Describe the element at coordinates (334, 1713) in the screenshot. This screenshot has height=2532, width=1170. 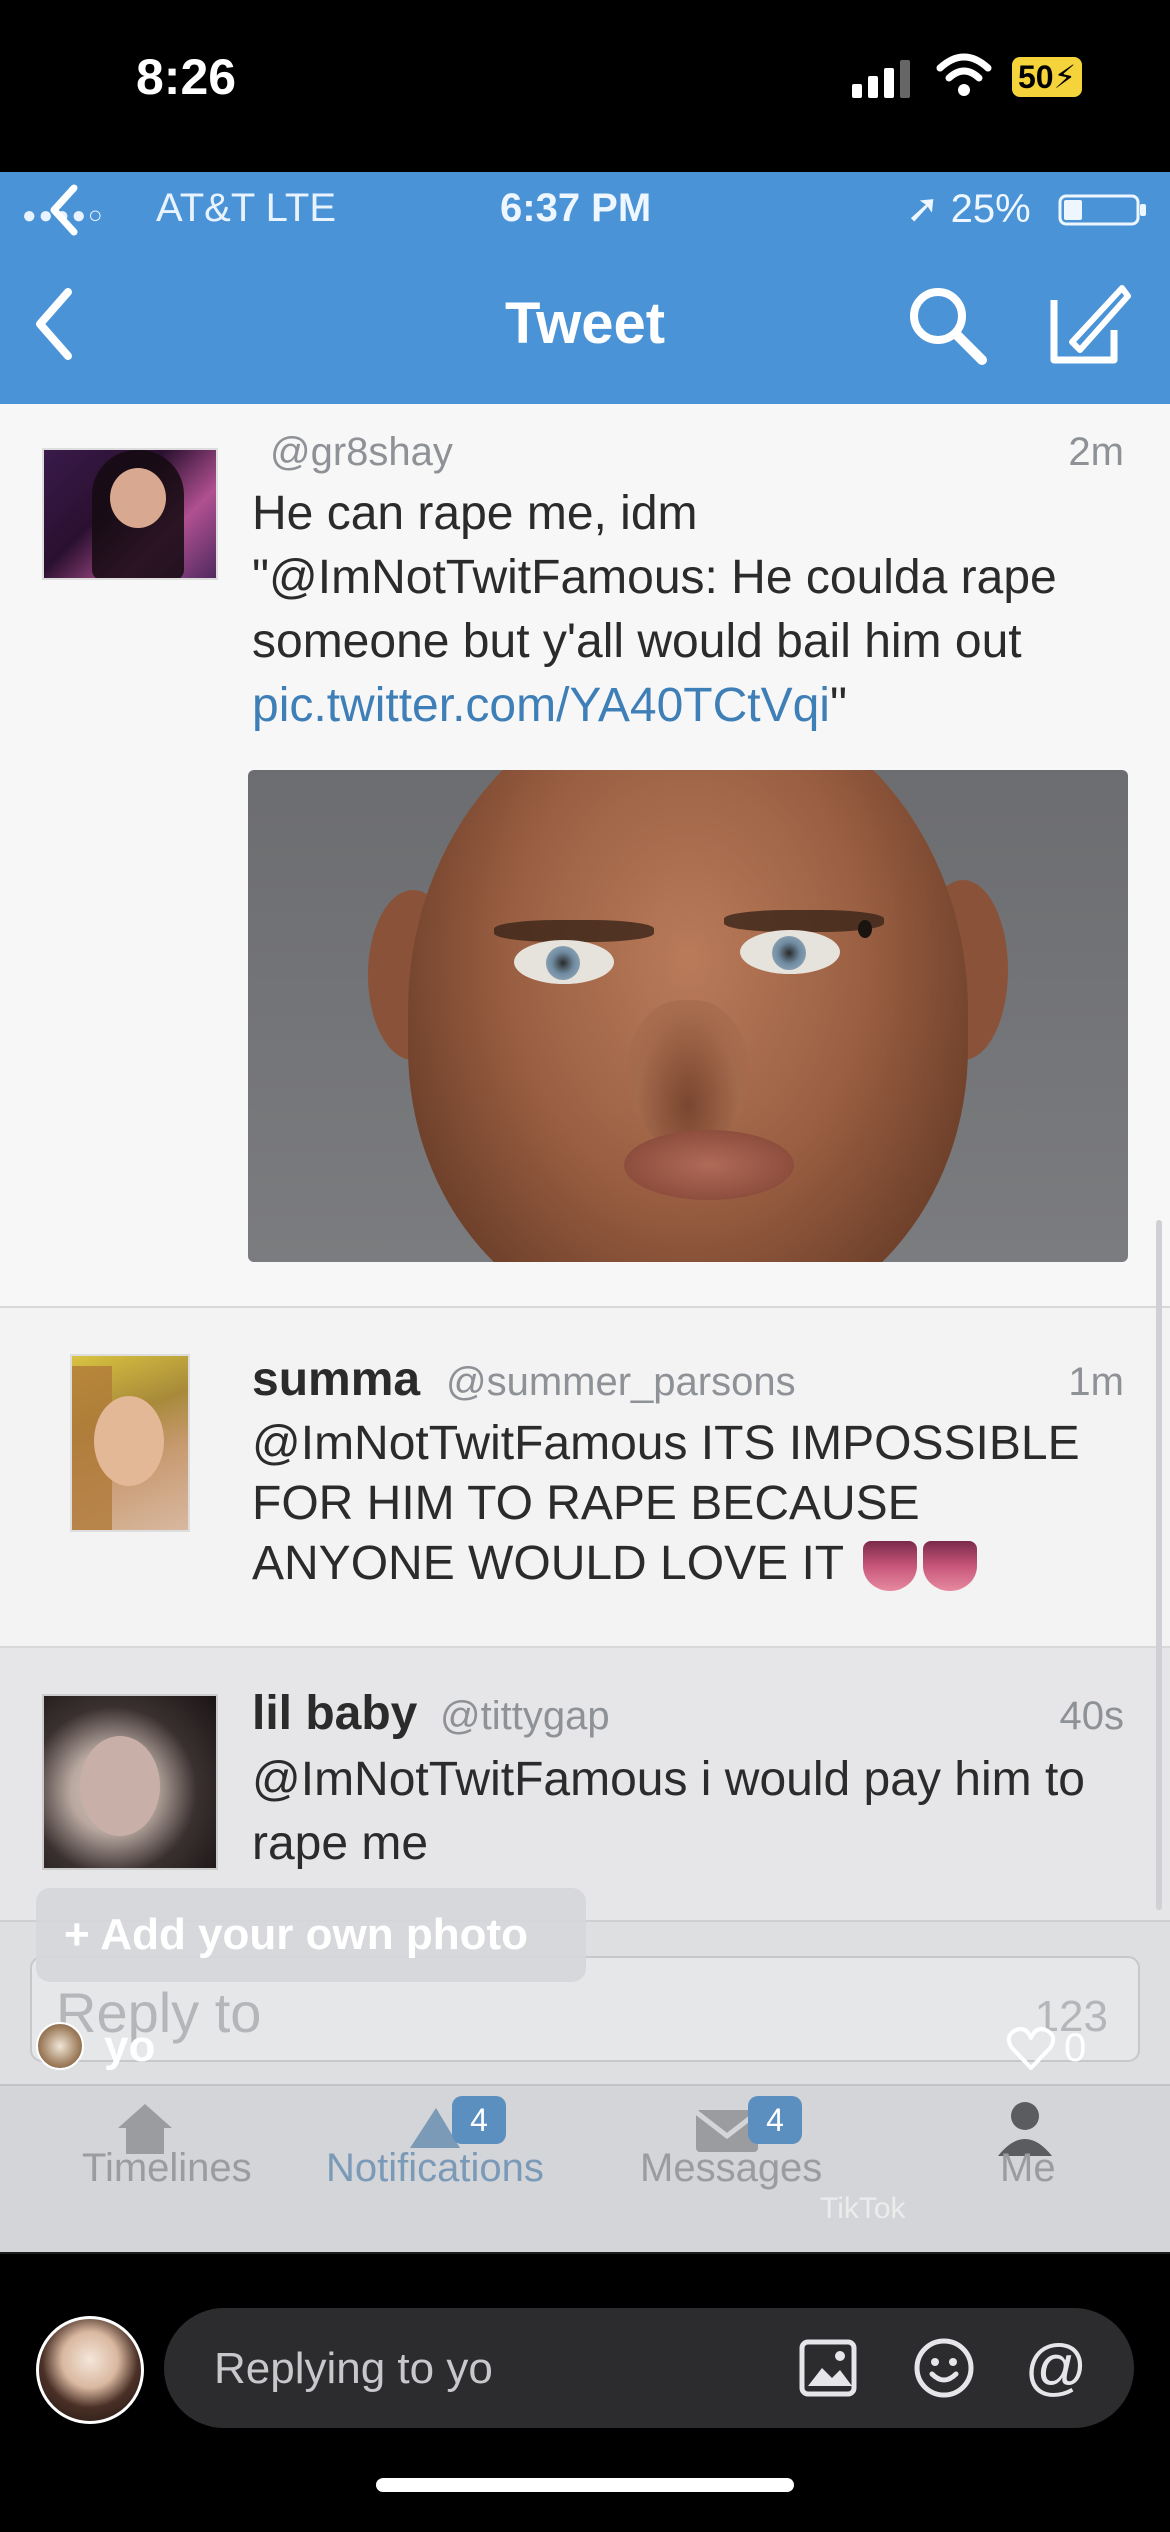
I see `reply-name: lil baby` at that location.